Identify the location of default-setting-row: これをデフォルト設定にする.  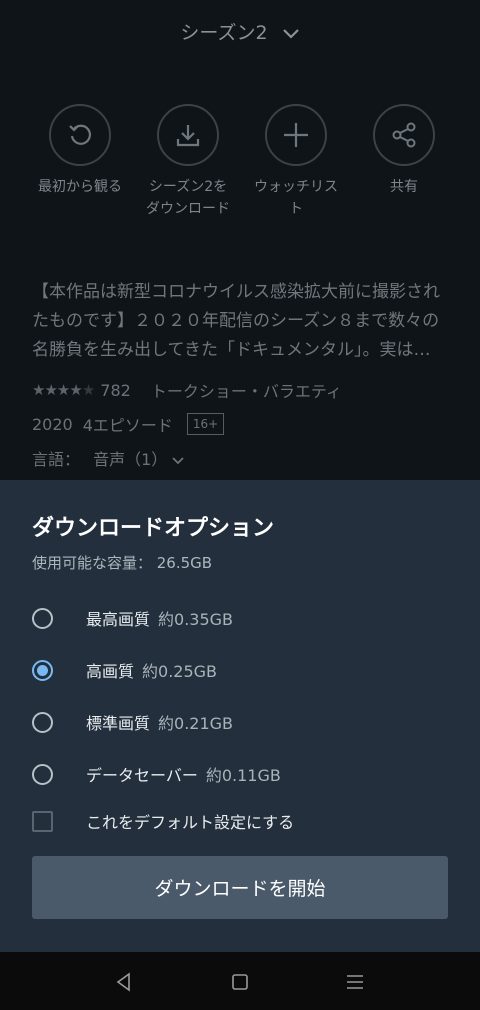
(240, 821).